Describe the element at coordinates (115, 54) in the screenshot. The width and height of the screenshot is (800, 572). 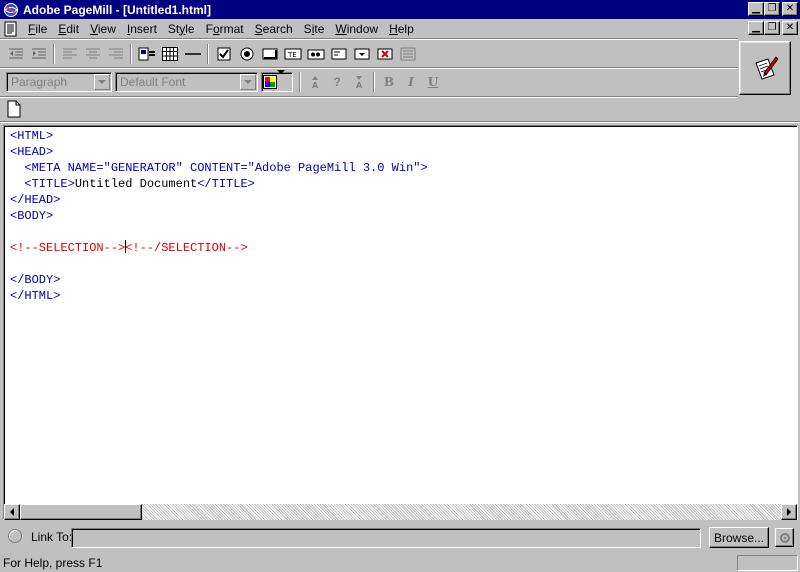
I see `align-right-button` at that location.